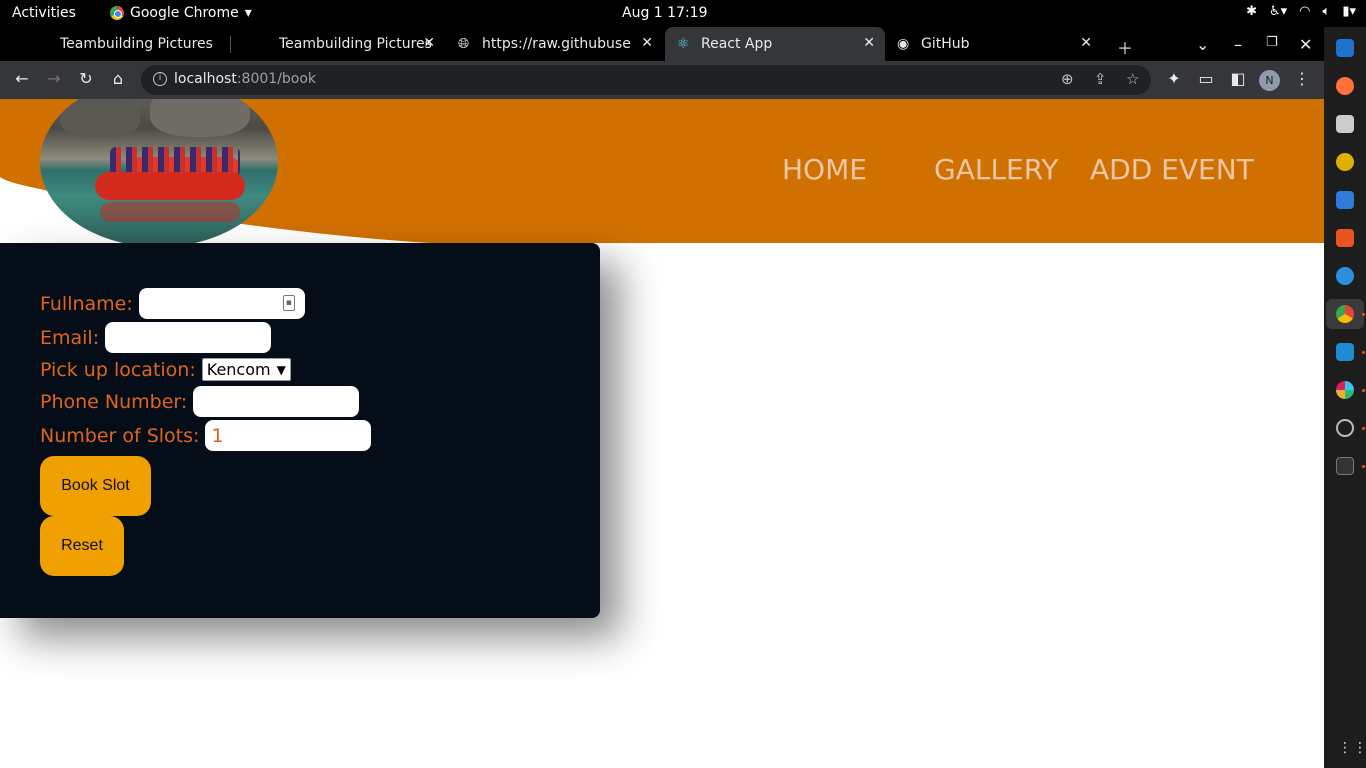 The width and height of the screenshot is (1366, 768). I want to click on tab-raw-github: 🌐︎ https://raw.githubuse ✕, so click(555, 44).